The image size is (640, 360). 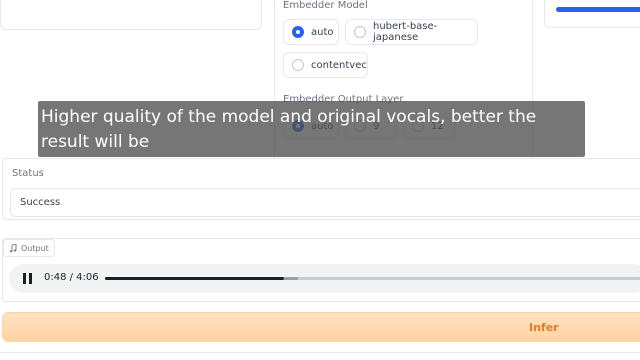 What do you see at coordinates (13, 247) in the screenshot?
I see `music-note-icon` at bounding box center [13, 247].